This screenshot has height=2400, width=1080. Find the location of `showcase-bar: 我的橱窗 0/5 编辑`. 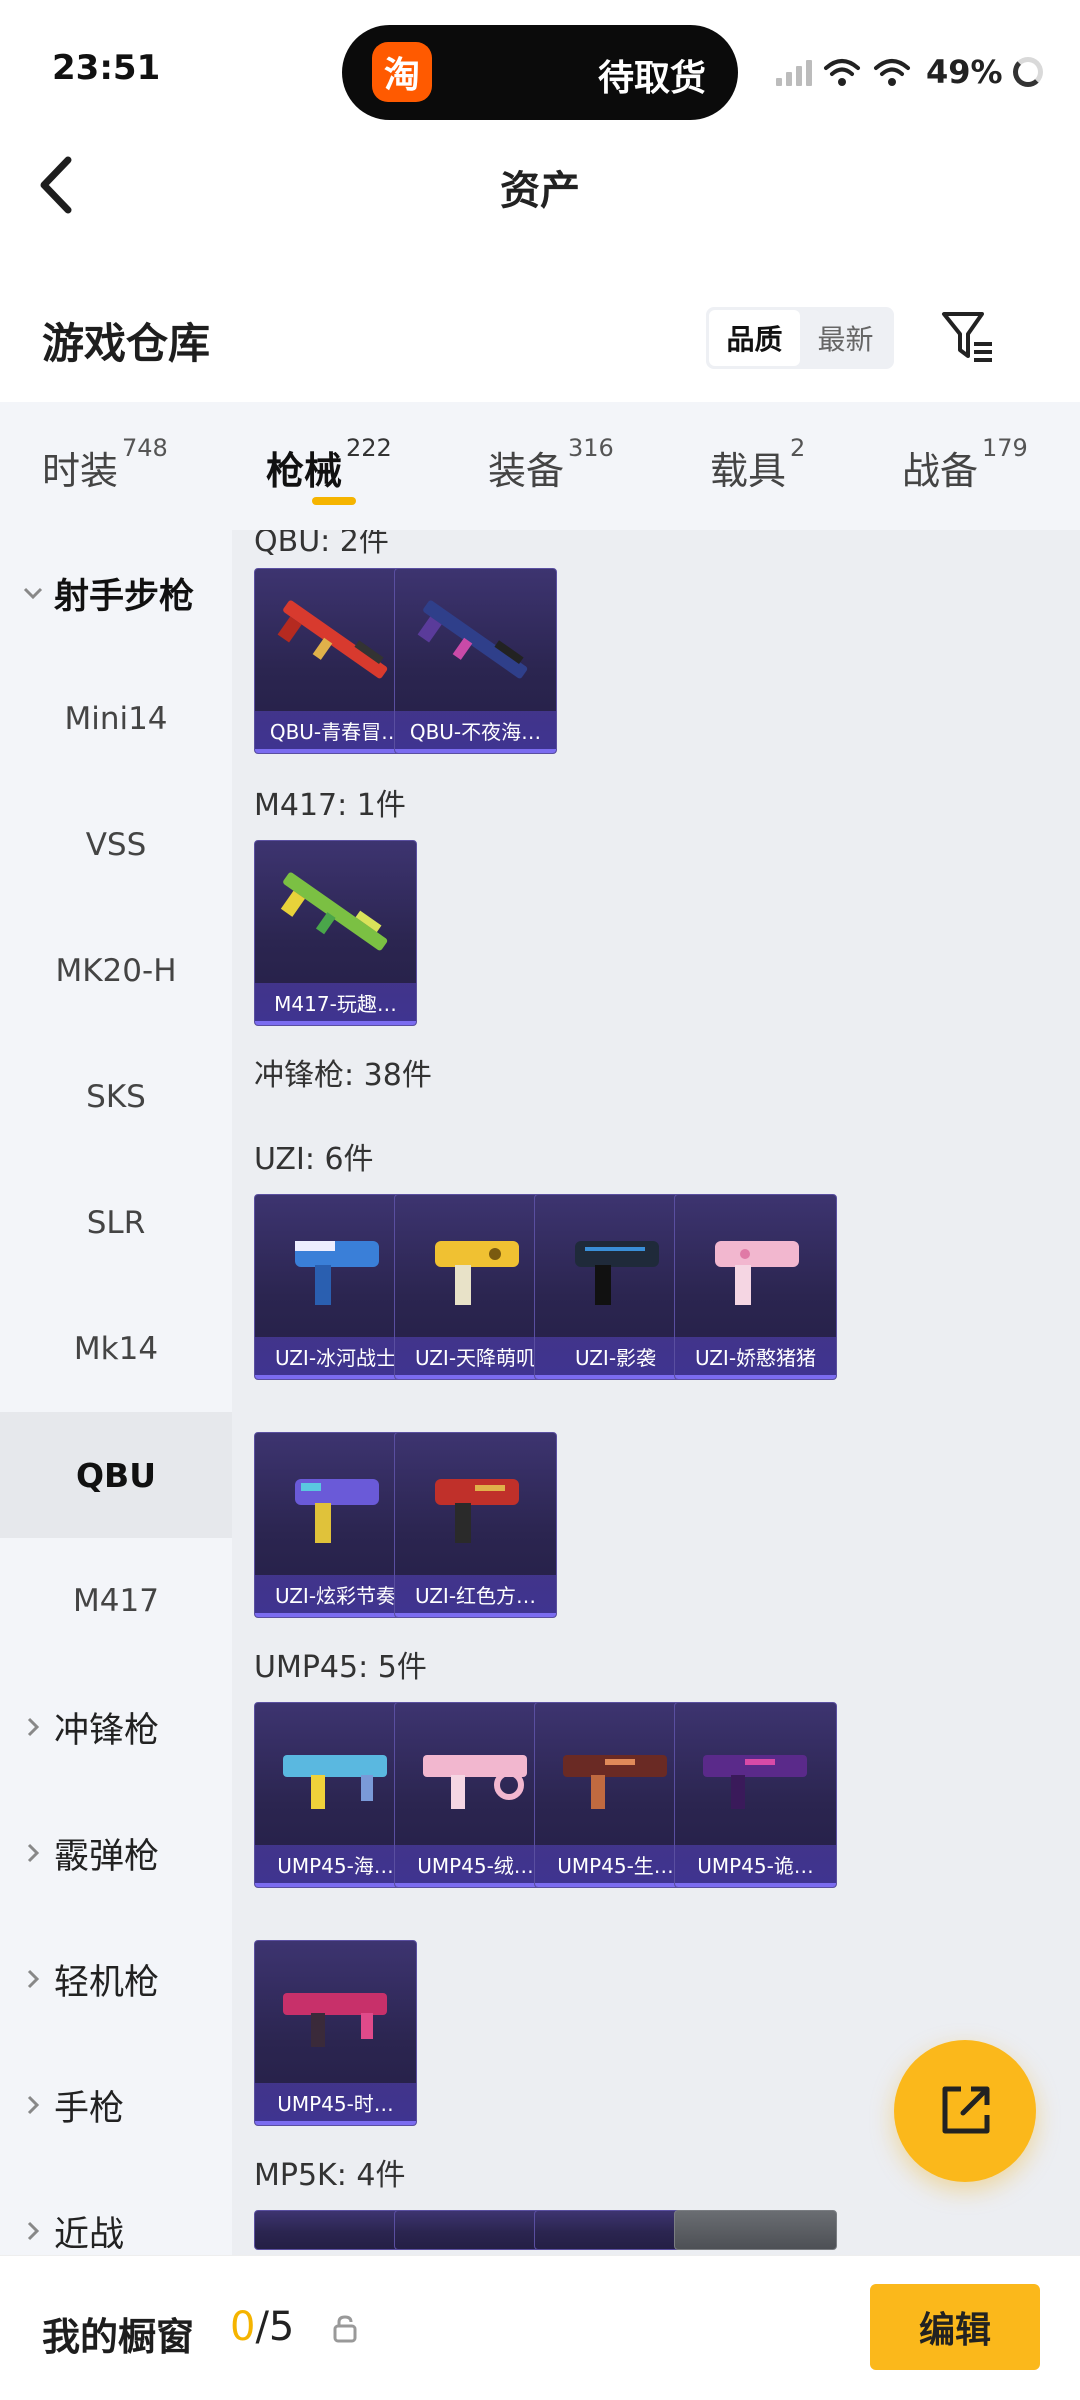

showcase-bar: 我的橱窗 0/5 编辑 is located at coordinates (540, 2327).